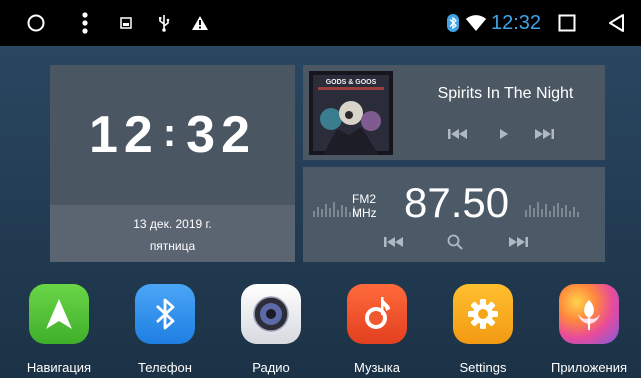  I want to click on date-text: 13 дек. 2019 г., so click(172, 224).